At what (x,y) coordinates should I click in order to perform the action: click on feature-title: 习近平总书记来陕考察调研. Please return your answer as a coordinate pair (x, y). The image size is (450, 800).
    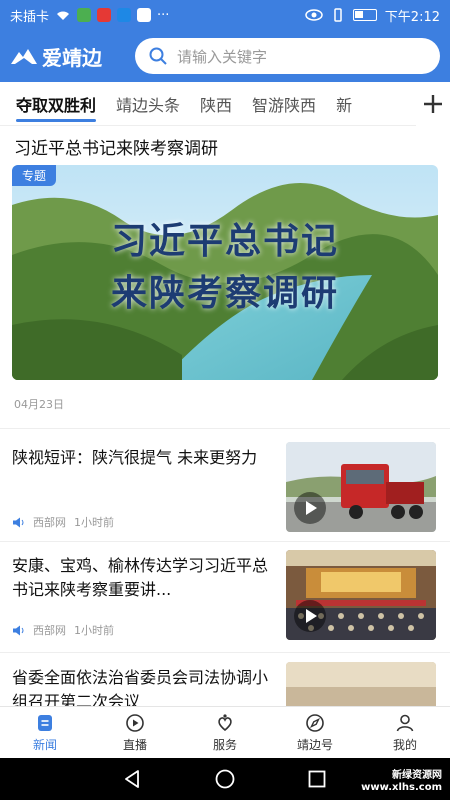
    Looking at the image, I should click on (116, 146).